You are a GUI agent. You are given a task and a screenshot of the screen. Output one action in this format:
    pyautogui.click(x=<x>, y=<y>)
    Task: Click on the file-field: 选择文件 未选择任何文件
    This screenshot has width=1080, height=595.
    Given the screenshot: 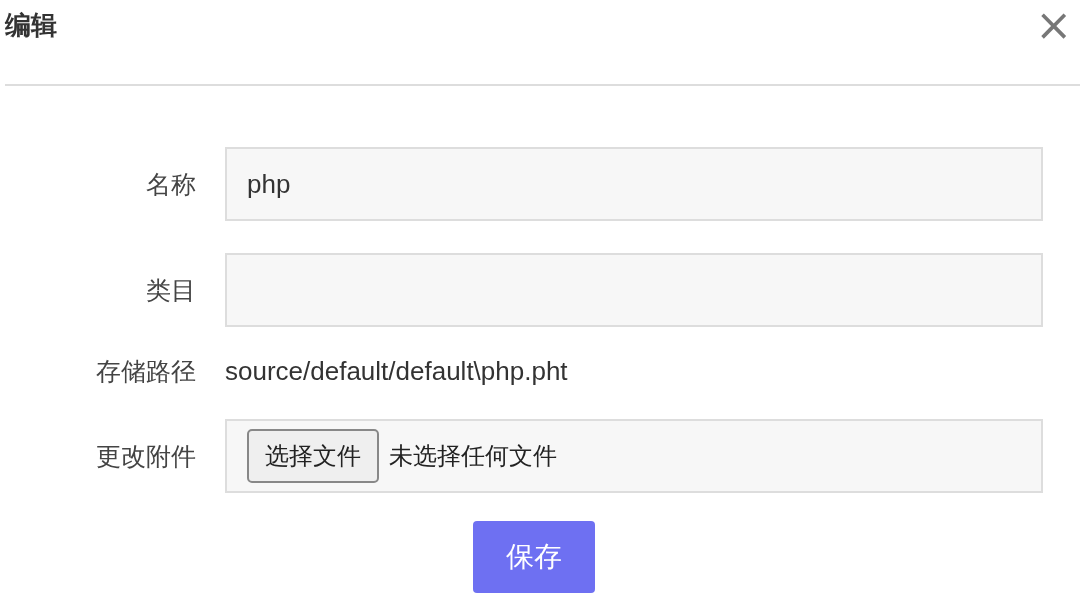 What is the action you would take?
    pyautogui.click(x=634, y=456)
    